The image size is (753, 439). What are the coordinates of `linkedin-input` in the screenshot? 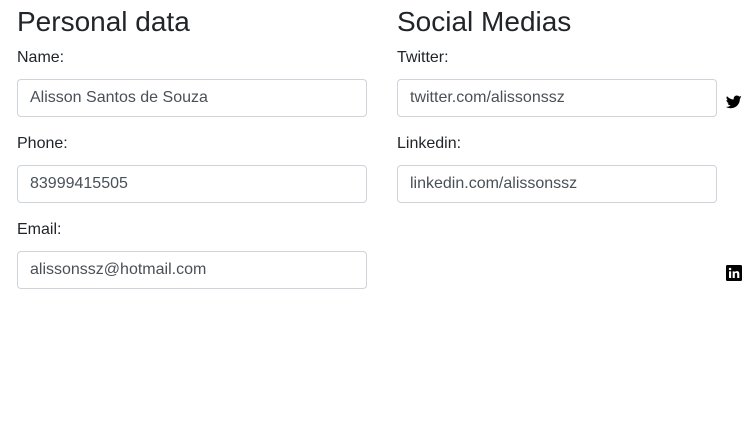 It's located at (557, 184).